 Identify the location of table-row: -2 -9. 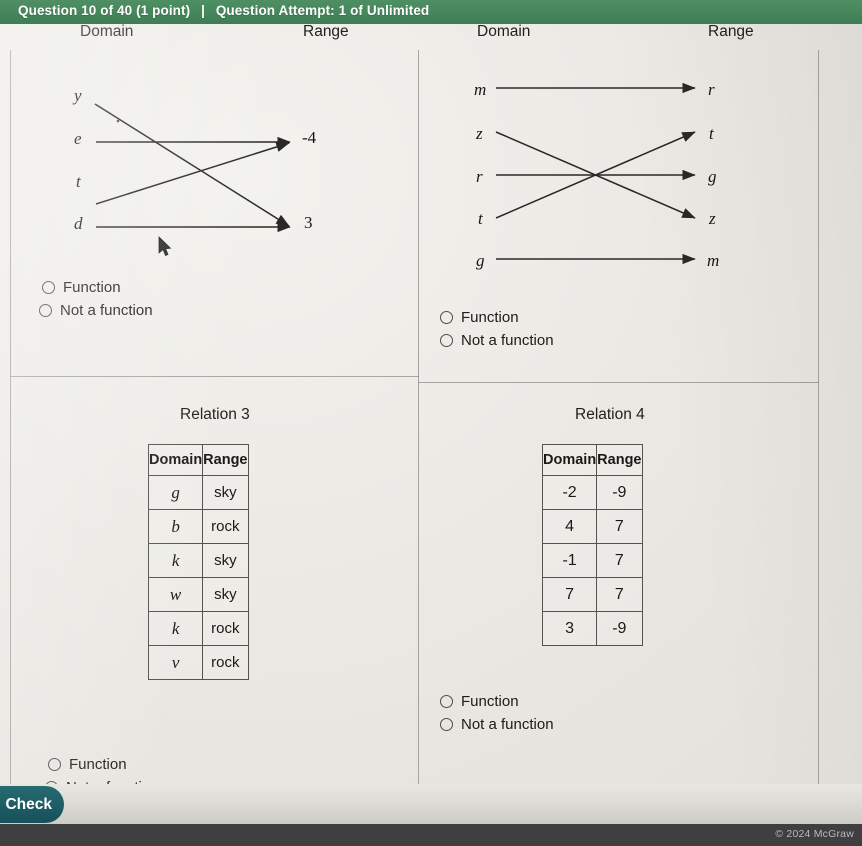
(592, 492).